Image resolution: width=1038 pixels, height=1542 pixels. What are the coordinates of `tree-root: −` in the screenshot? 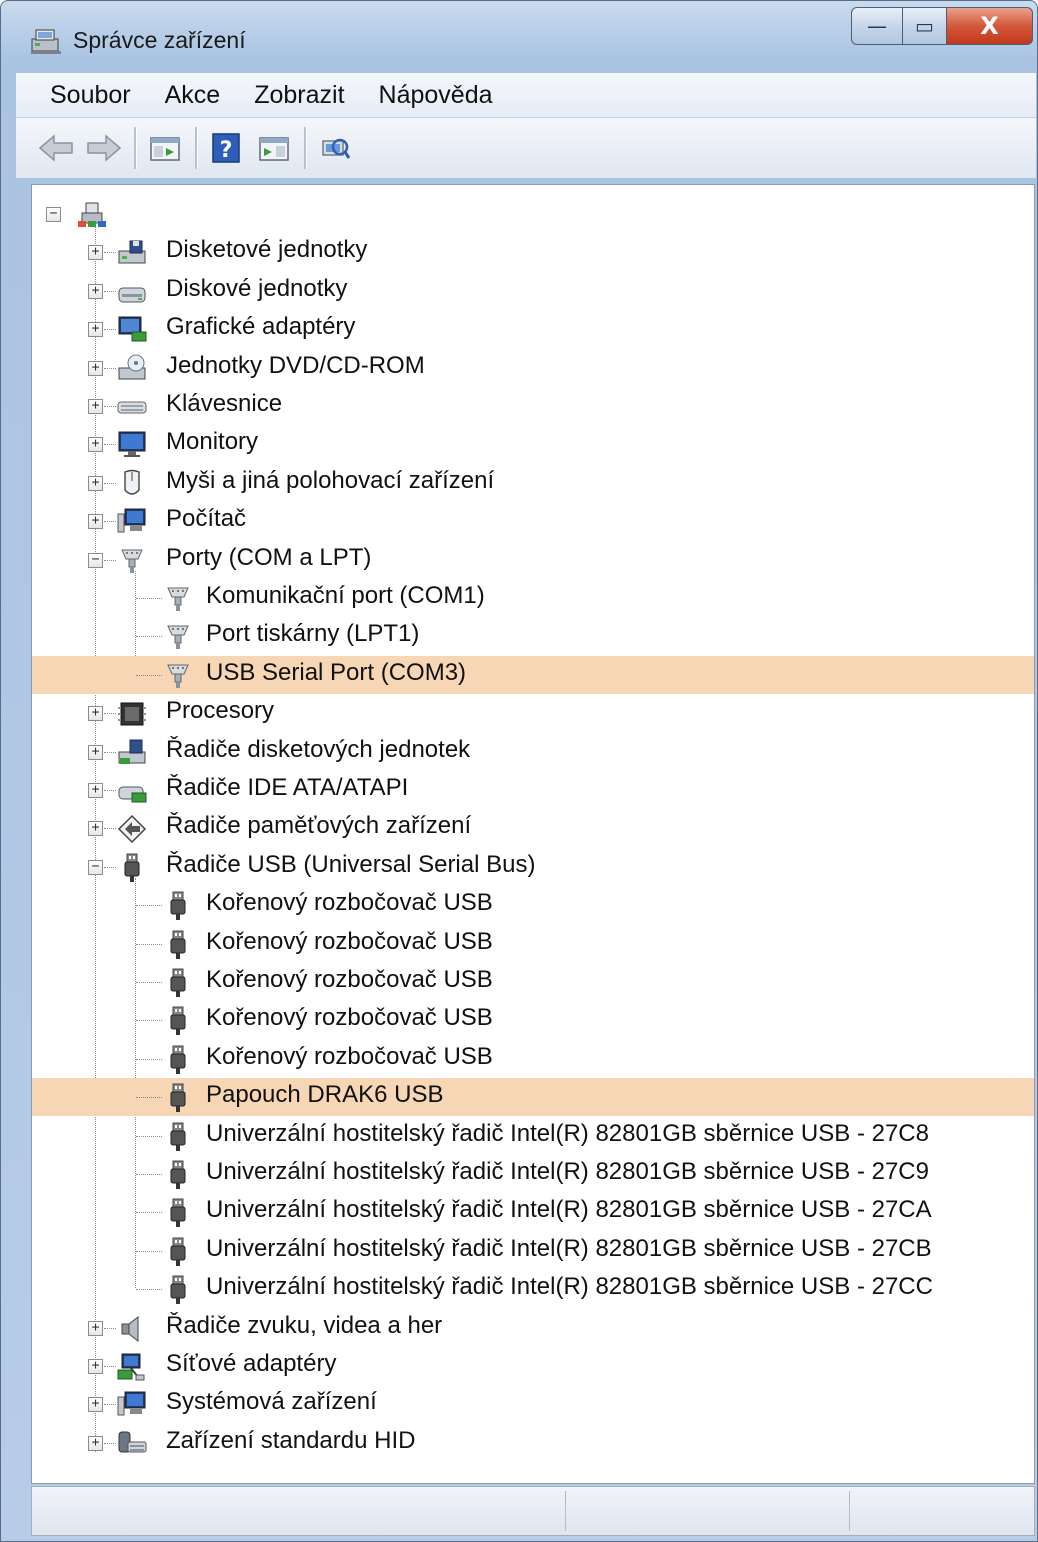 It's located at (533, 214).